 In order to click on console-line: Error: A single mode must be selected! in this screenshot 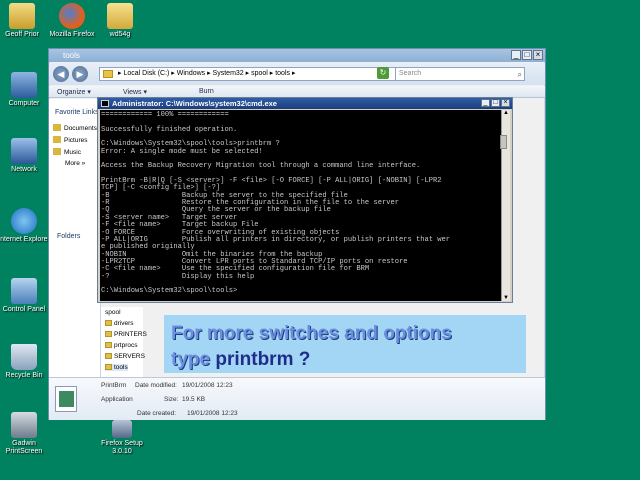, I will do `click(182, 151)`.